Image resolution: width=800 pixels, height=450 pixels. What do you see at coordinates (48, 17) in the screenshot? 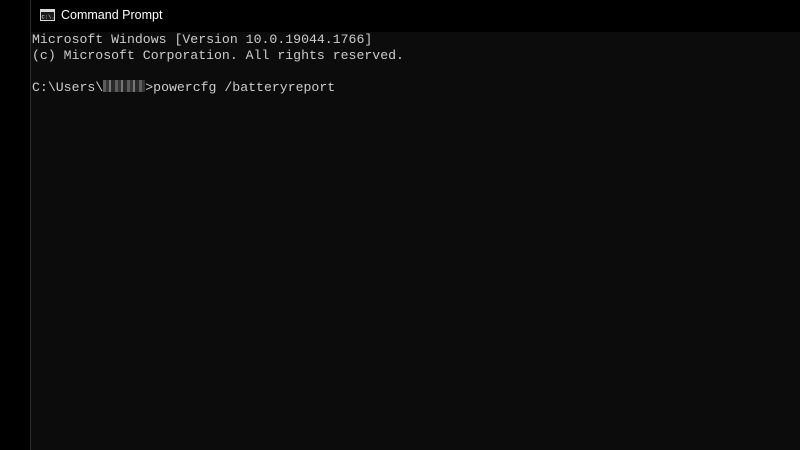
I see `svg-text: C:\.` at bounding box center [48, 17].